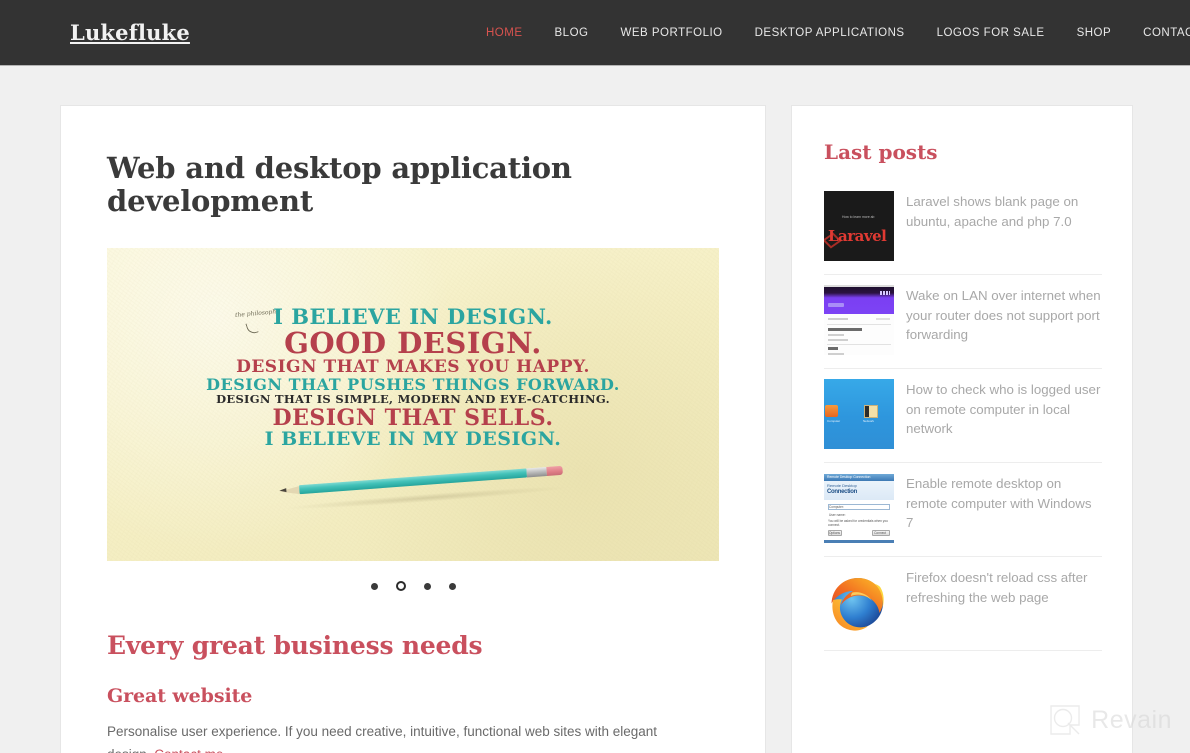 This screenshot has width=1190, height=753. I want to click on hero-line-1: I BELIEVE IN DESIGN., so click(413, 316).